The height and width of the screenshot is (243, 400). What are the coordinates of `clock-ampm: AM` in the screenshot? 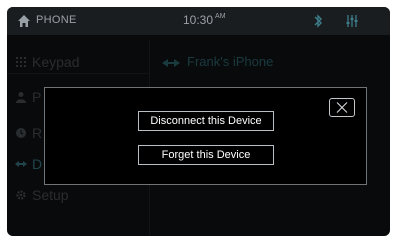 It's located at (220, 16).